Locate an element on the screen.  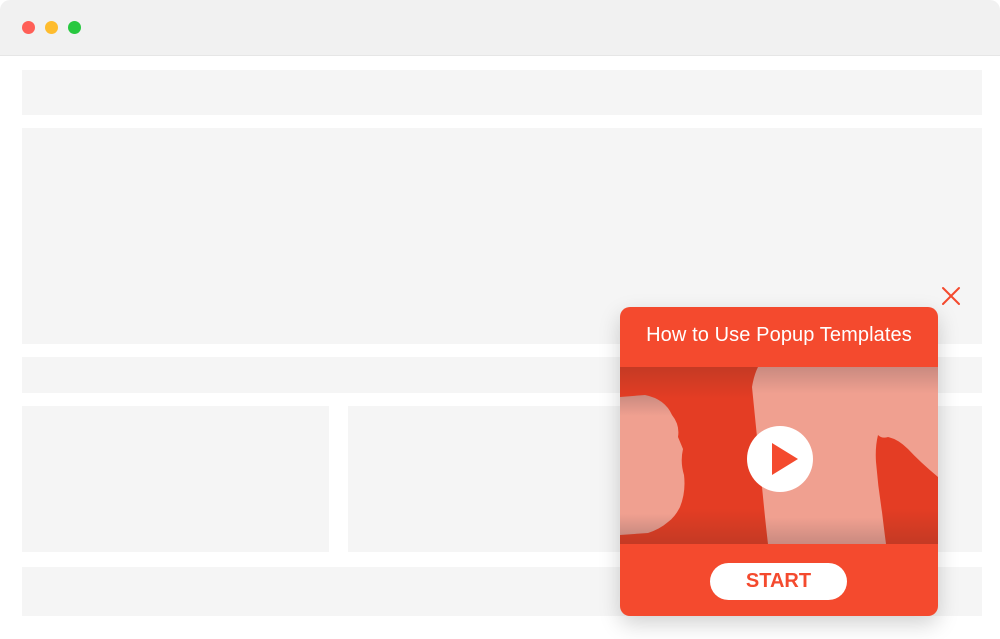
popup-close-button is located at coordinates (951, 296).